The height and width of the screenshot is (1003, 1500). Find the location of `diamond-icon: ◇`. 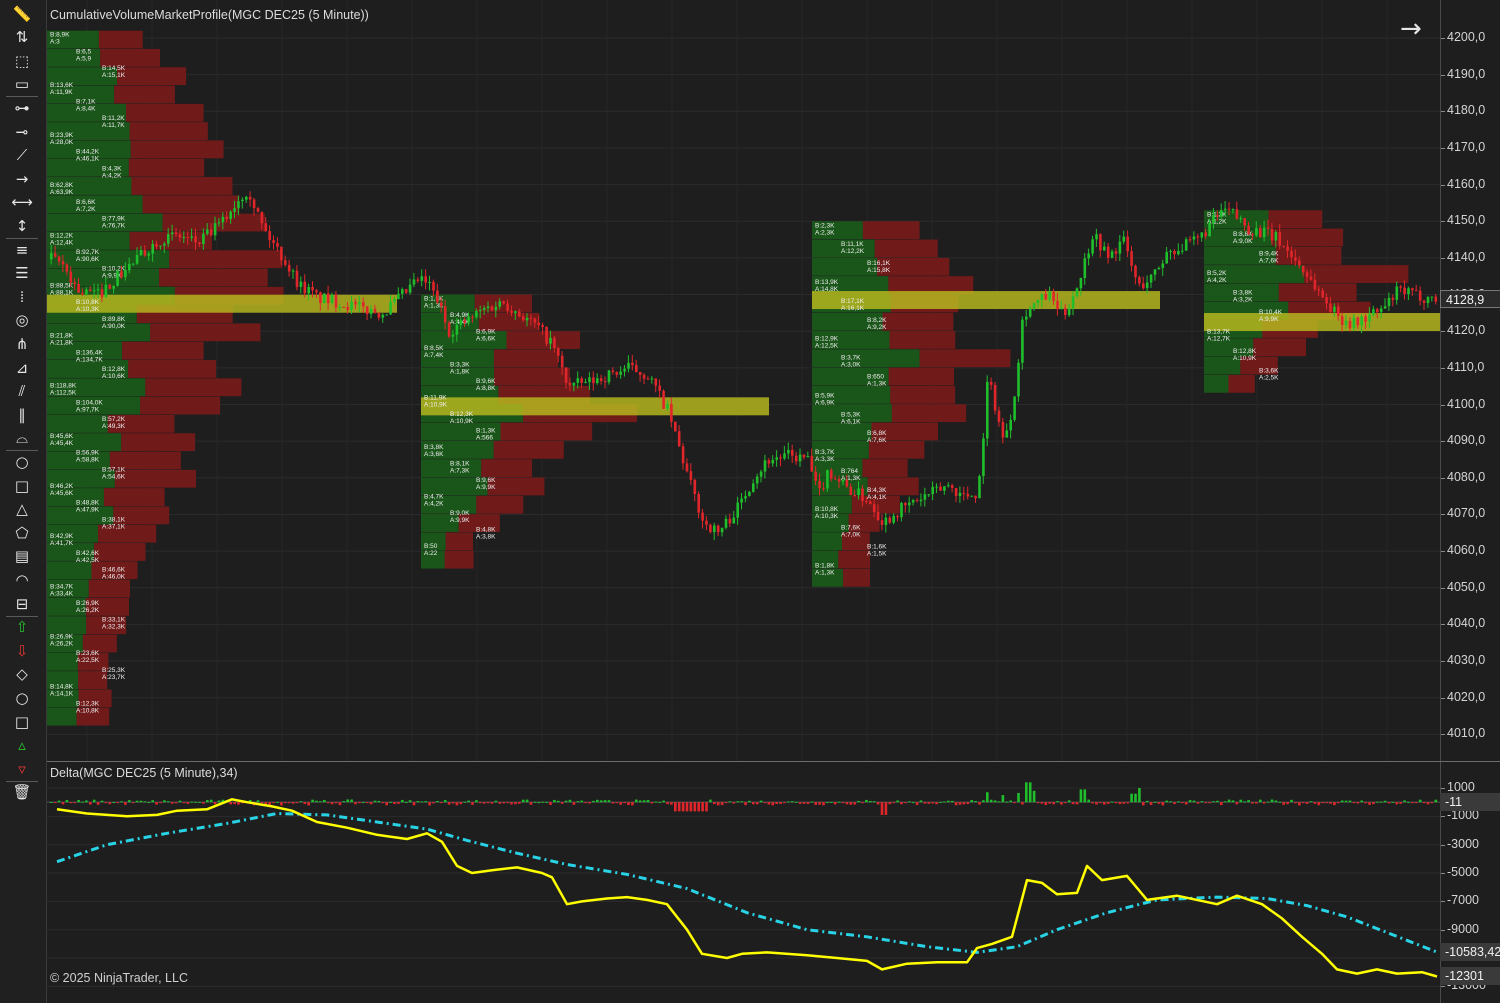

diamond-icon: ◇ is located at coordinates (22, 675).